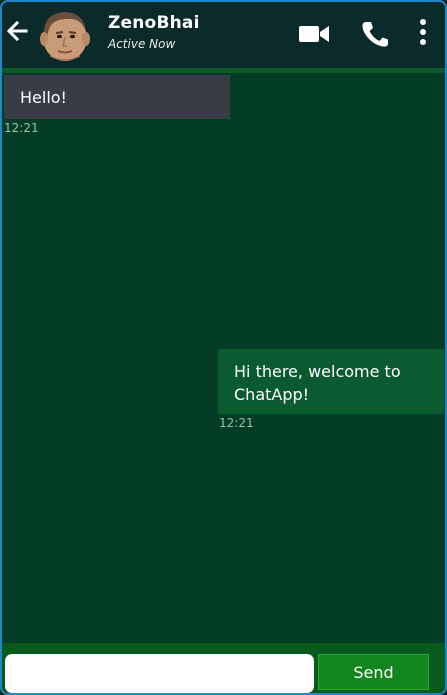 The image size is (447, 695). Describe the element at coordinates (223, 35) in the screenshot. I see `chat-header: ZenoBhai Active Now` at that location.